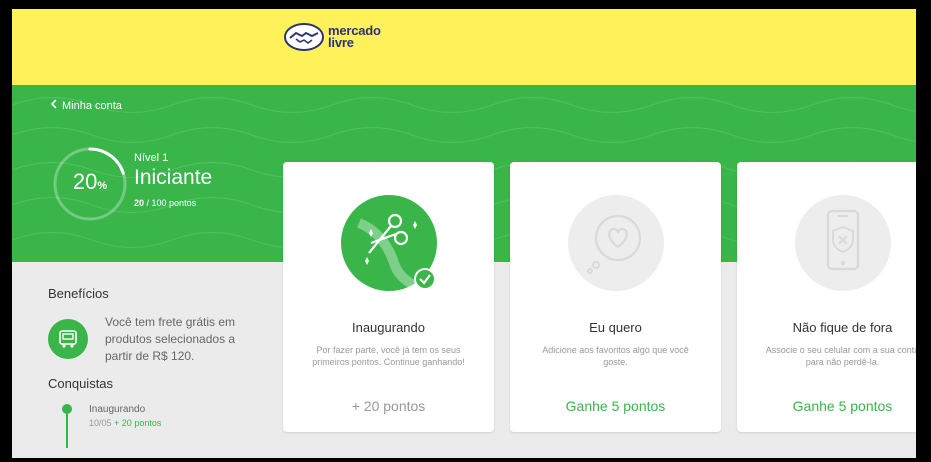 The height and width of the screenshot is (462, 931). I want to click on handshake-logo-icon, so click(304, 37).